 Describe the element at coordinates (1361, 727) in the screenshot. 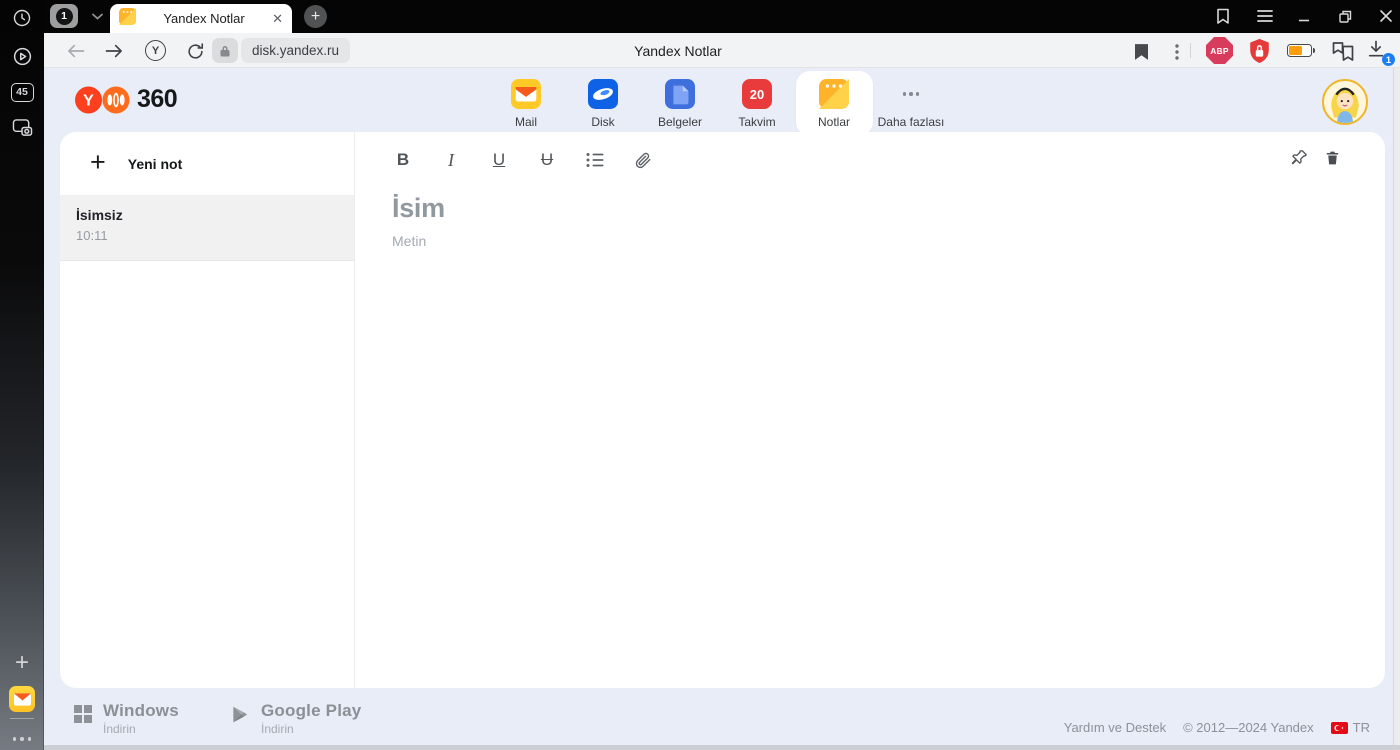

I see `language-code: TR` at that location.